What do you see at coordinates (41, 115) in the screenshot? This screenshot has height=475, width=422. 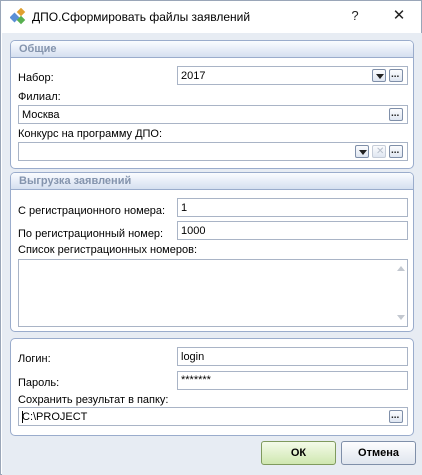 I see `branch-value: Москва` at bounding box center [41, 115].